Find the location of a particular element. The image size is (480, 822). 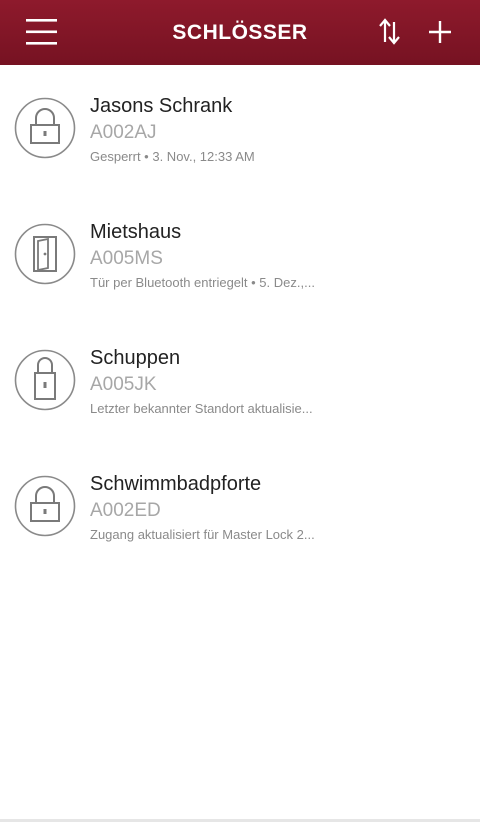

lock-code: A002ED is located at coordinates (125, 510).